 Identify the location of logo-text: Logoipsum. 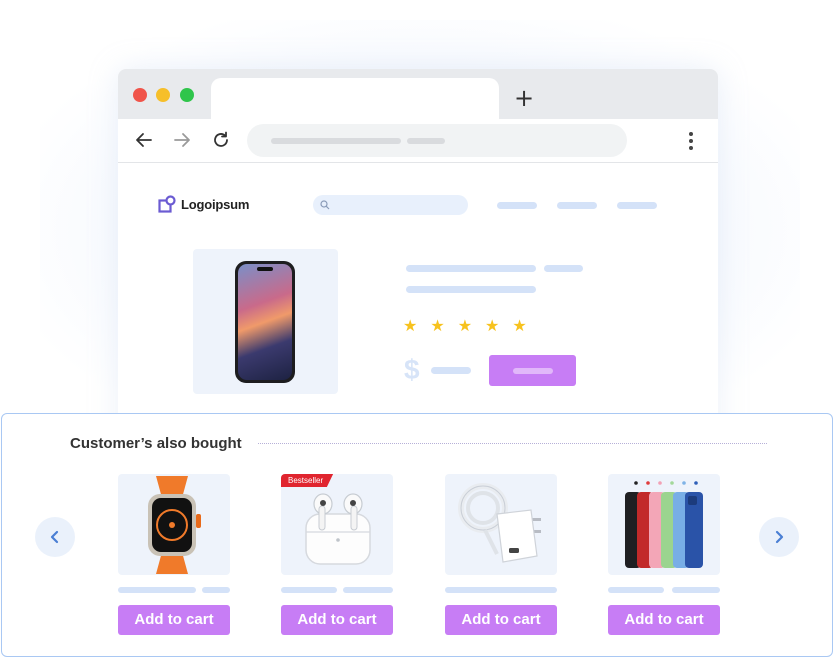
(215, 204).